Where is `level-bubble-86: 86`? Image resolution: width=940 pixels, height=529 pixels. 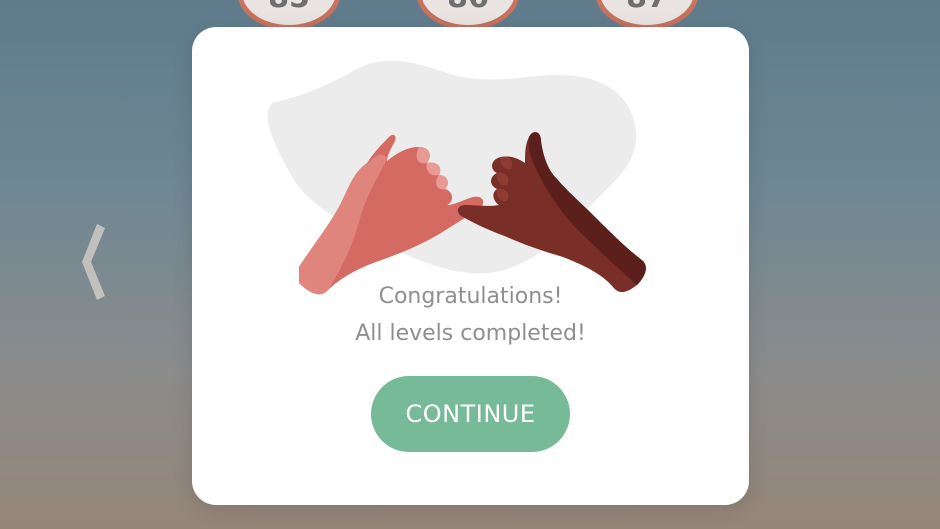
level-bubble-86: 86 is located at coordinates (468, 15).